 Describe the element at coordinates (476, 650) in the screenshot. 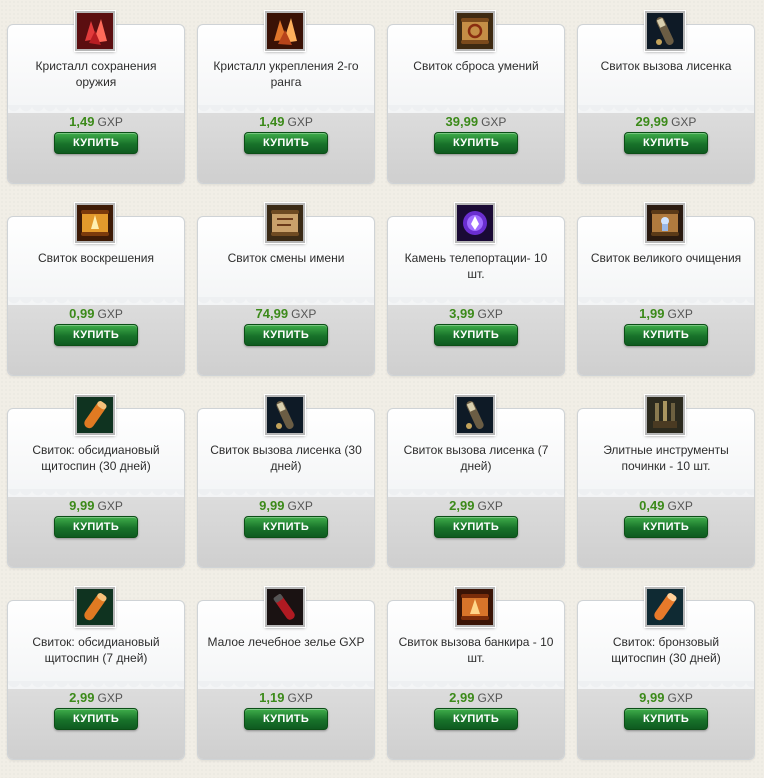

I see `item-name: Свиток вызова банкира - 10 шт.` at that location.